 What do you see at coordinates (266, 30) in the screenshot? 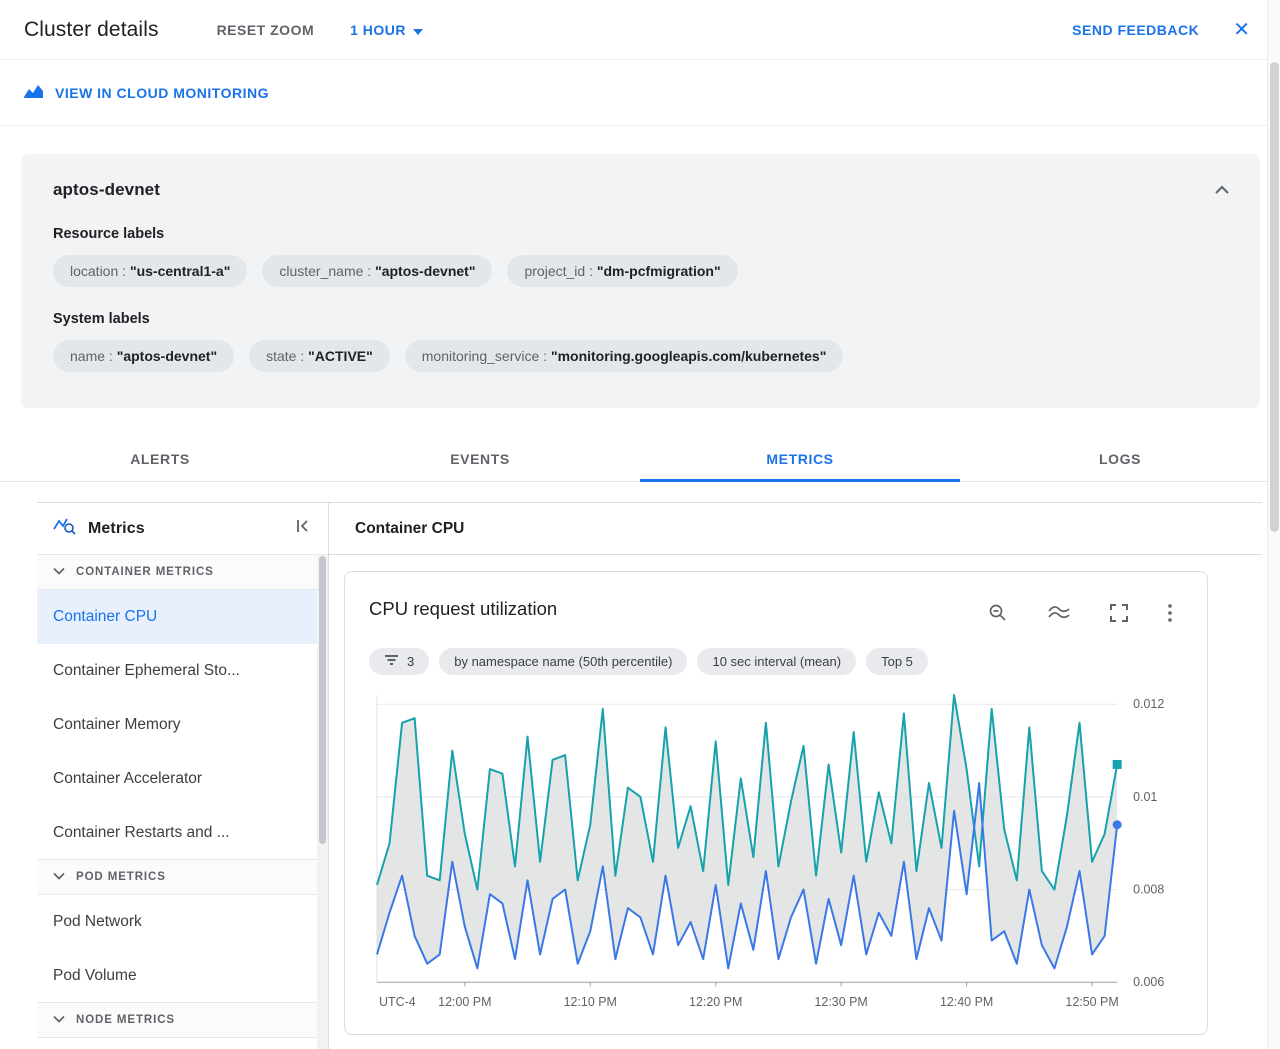
I see `reset-zoom-button: RESET ZOOM` at bounding box center [266, 30].